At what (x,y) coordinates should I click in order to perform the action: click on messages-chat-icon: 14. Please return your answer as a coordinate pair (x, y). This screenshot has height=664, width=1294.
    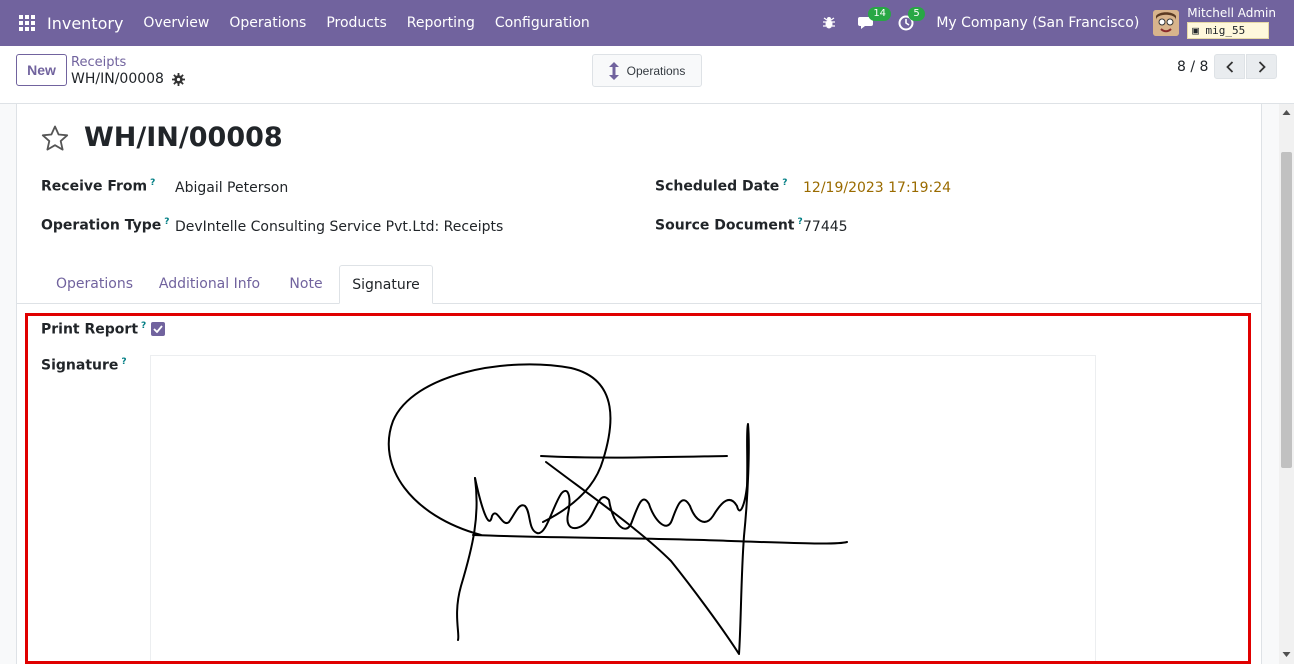
    Looking at the image, I should click on (875, 19).